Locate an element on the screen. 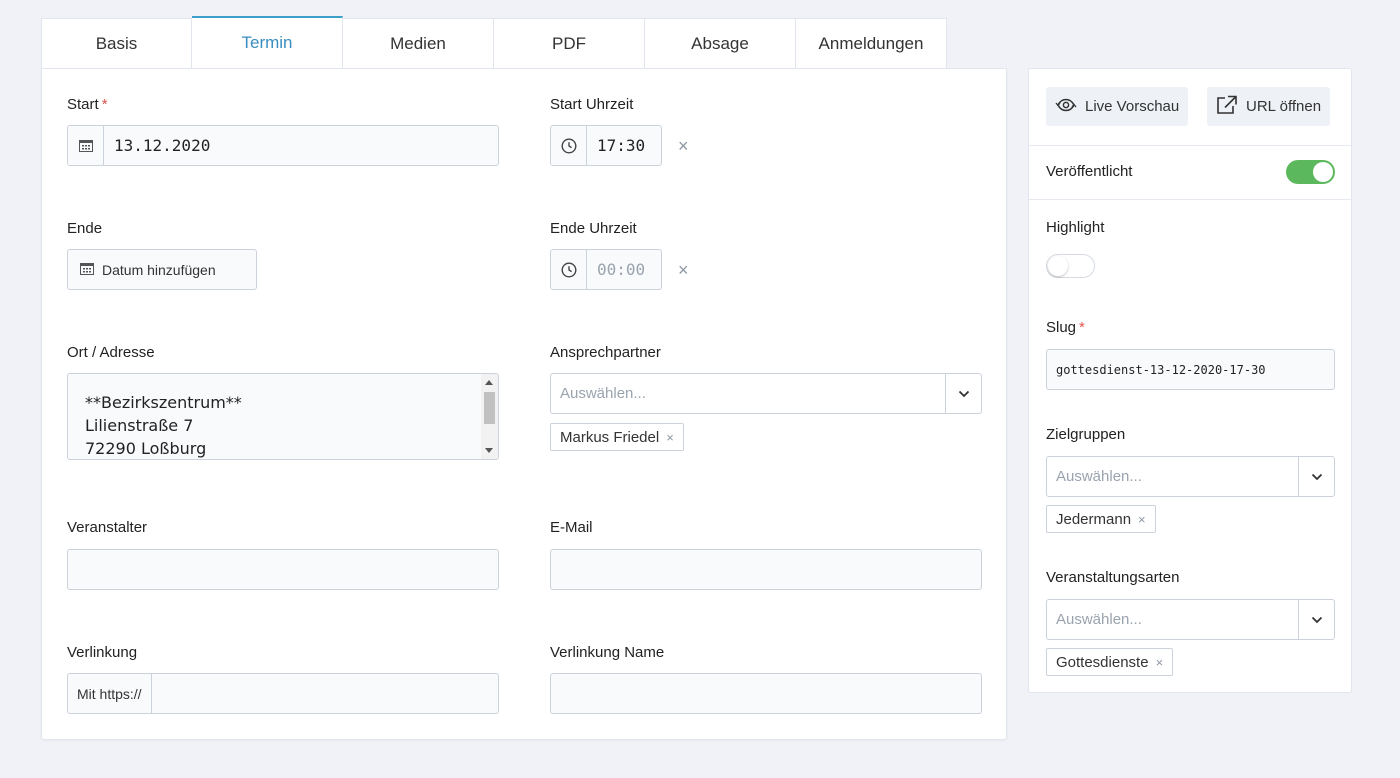 The height and width of the screenshot is (778, 1400). organizer-input is located at coordinates (283, 569).